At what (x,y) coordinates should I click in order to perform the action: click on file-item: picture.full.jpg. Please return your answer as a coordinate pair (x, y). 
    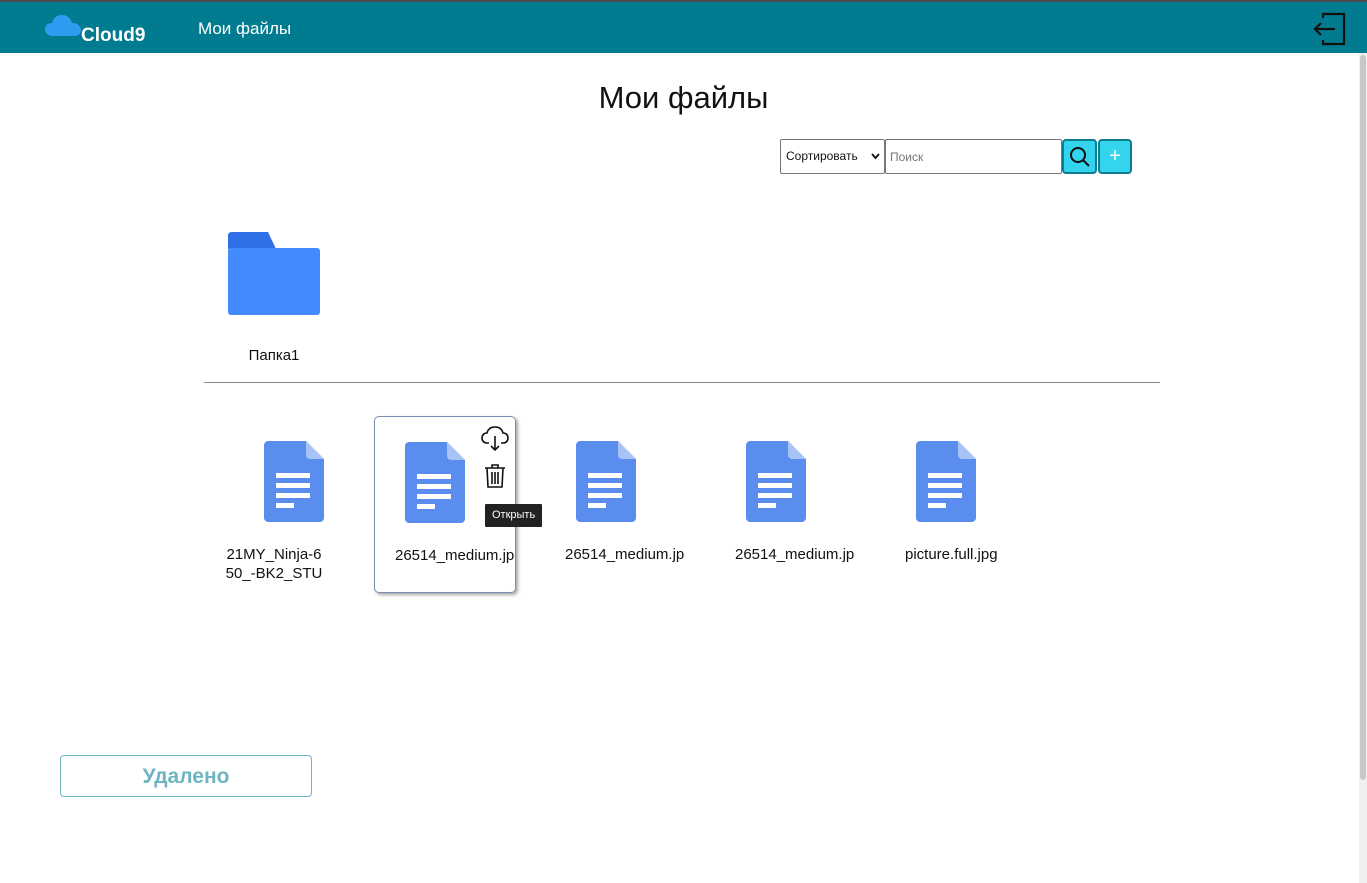
    Looking at the image, I should click on (955, 504).